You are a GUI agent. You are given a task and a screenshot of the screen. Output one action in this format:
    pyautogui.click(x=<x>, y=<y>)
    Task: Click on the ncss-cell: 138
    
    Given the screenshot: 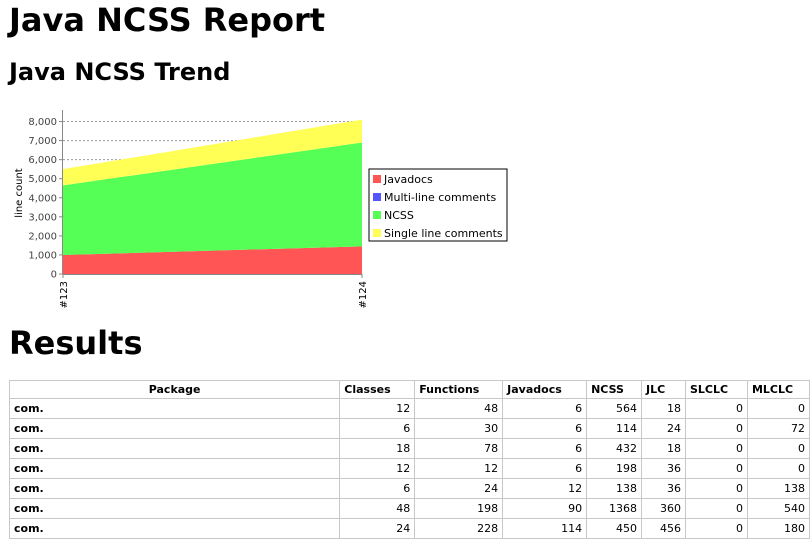 What is the action you would take?
    pyautogui.click(x=614, y=488)
    